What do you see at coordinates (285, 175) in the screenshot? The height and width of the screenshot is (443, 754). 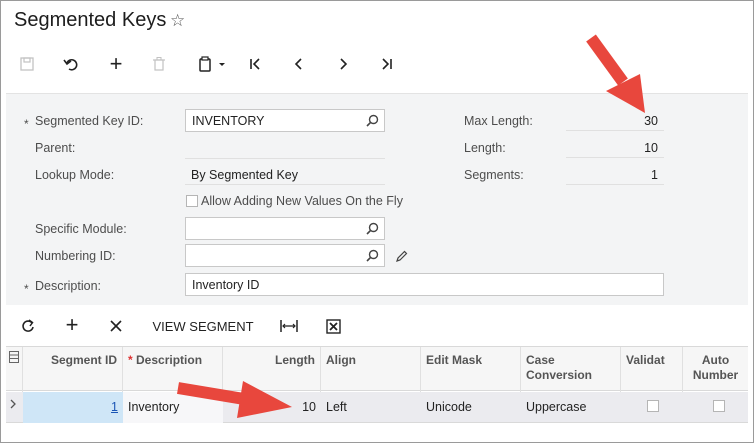 I see `lookup-mode-value: By Segmented Key` at bounding box center [285, 175].